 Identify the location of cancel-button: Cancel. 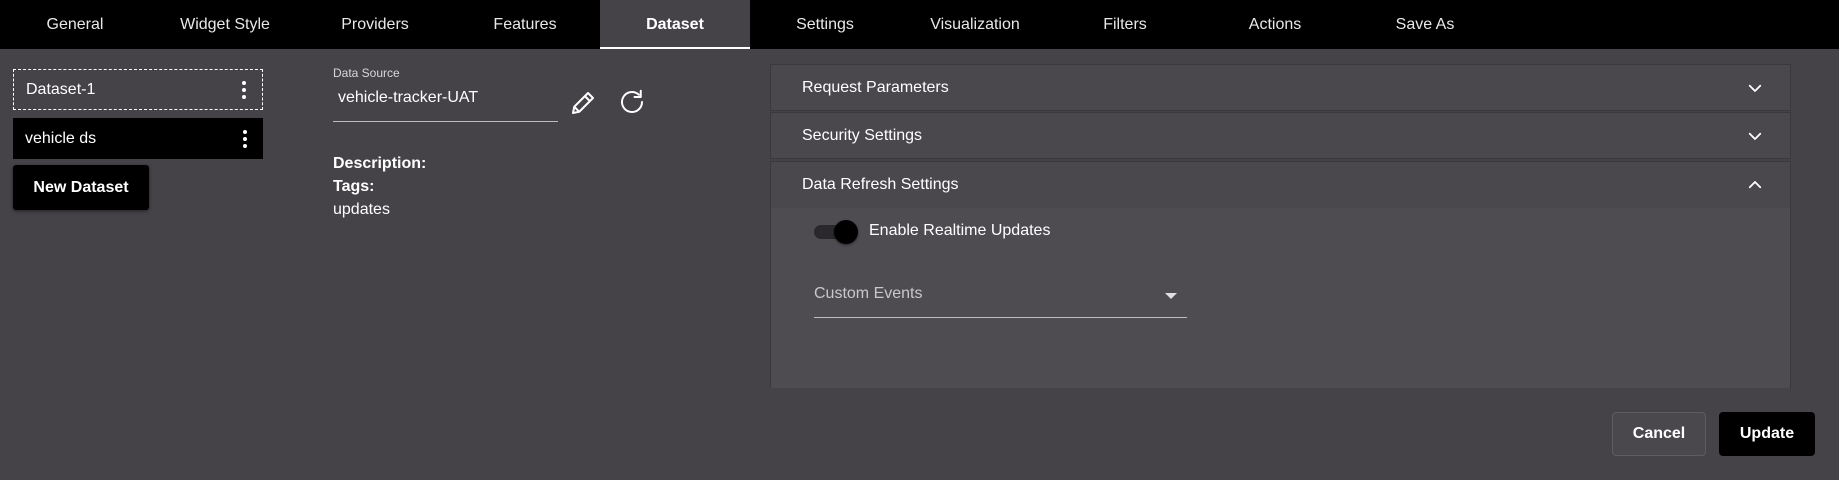
(1659, 434).